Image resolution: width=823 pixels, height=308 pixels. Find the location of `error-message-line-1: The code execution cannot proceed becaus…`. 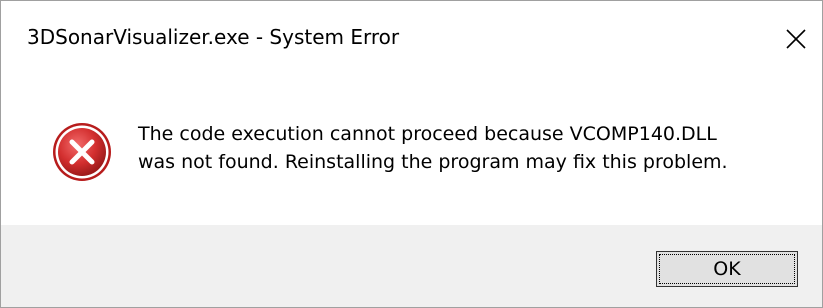

error-message-line-1: The code execution cannot proceed becaus… is located at coordinates (427, 134).